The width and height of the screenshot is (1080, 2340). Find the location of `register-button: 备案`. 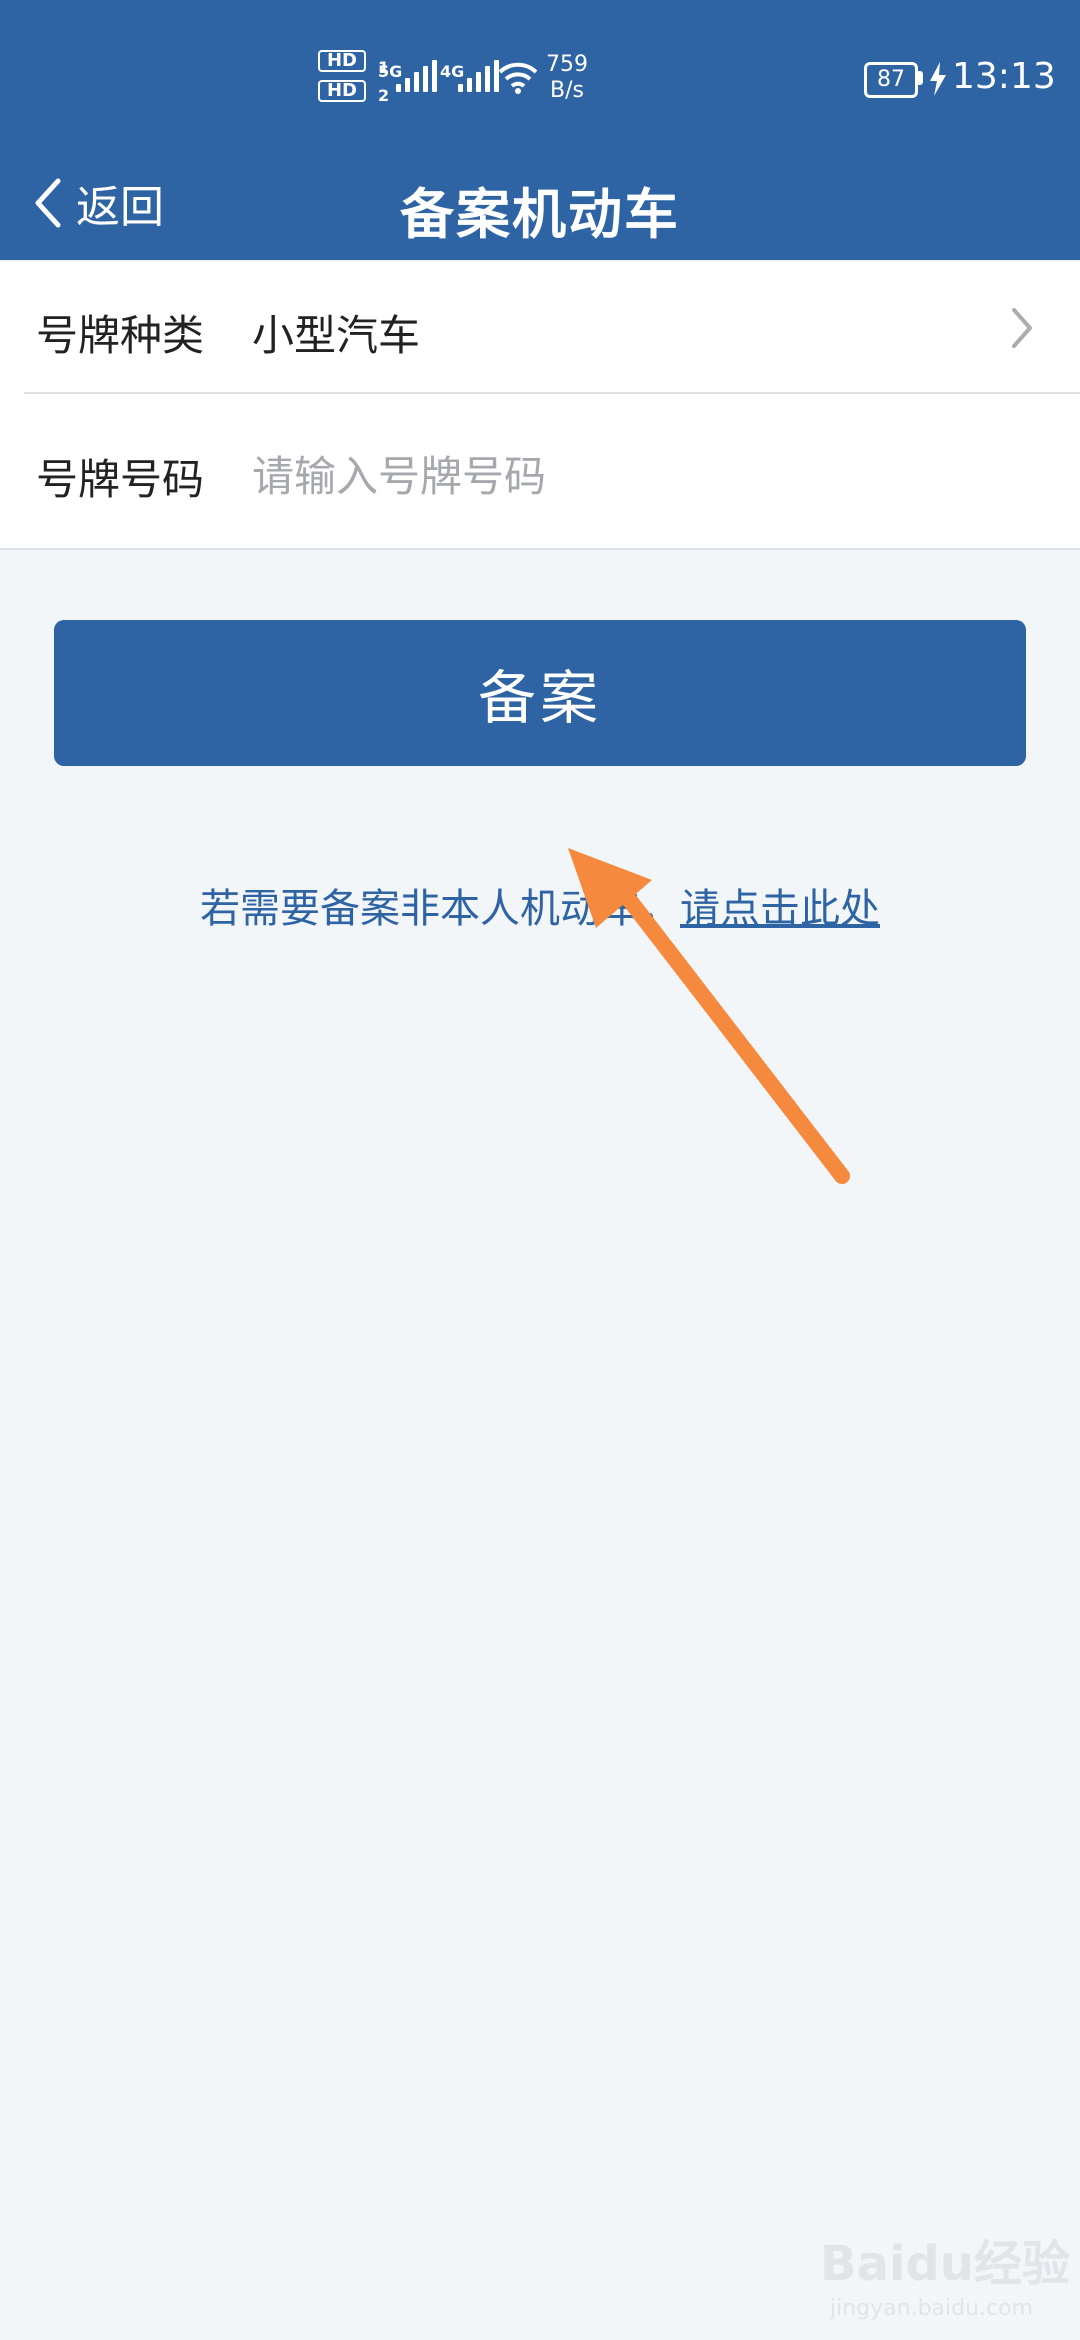

register-button: 备案 is located at coordinates (540, 693).